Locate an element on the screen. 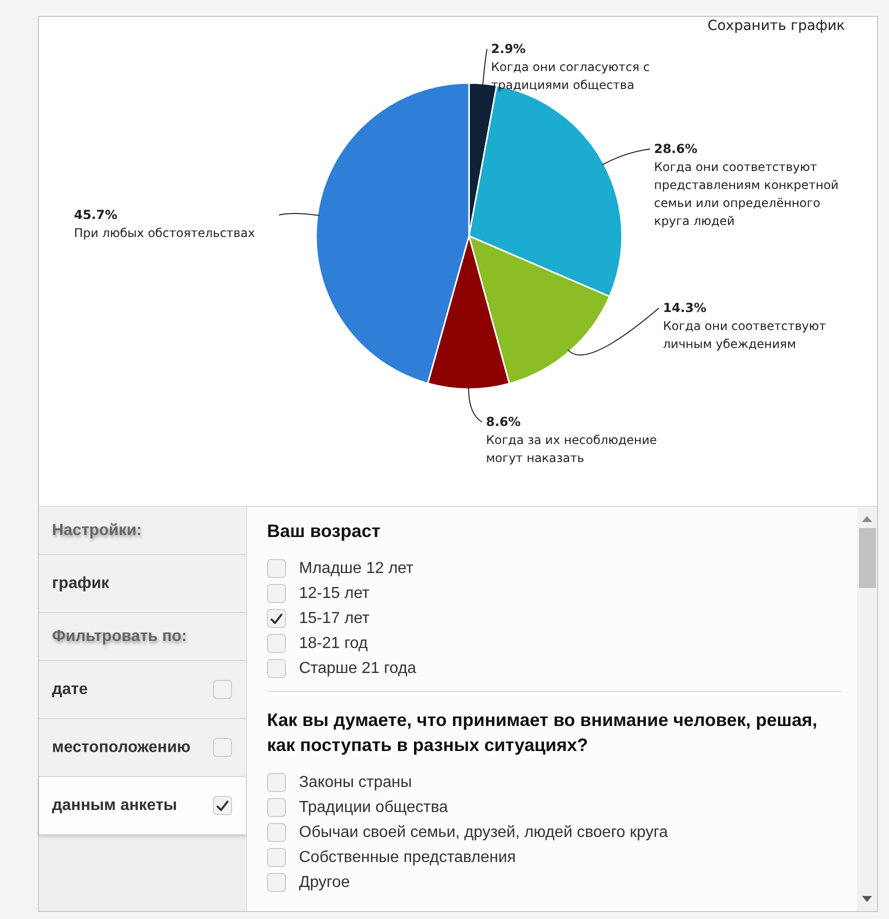  option-label: Собственные представления is located at coordinates (407, 857).